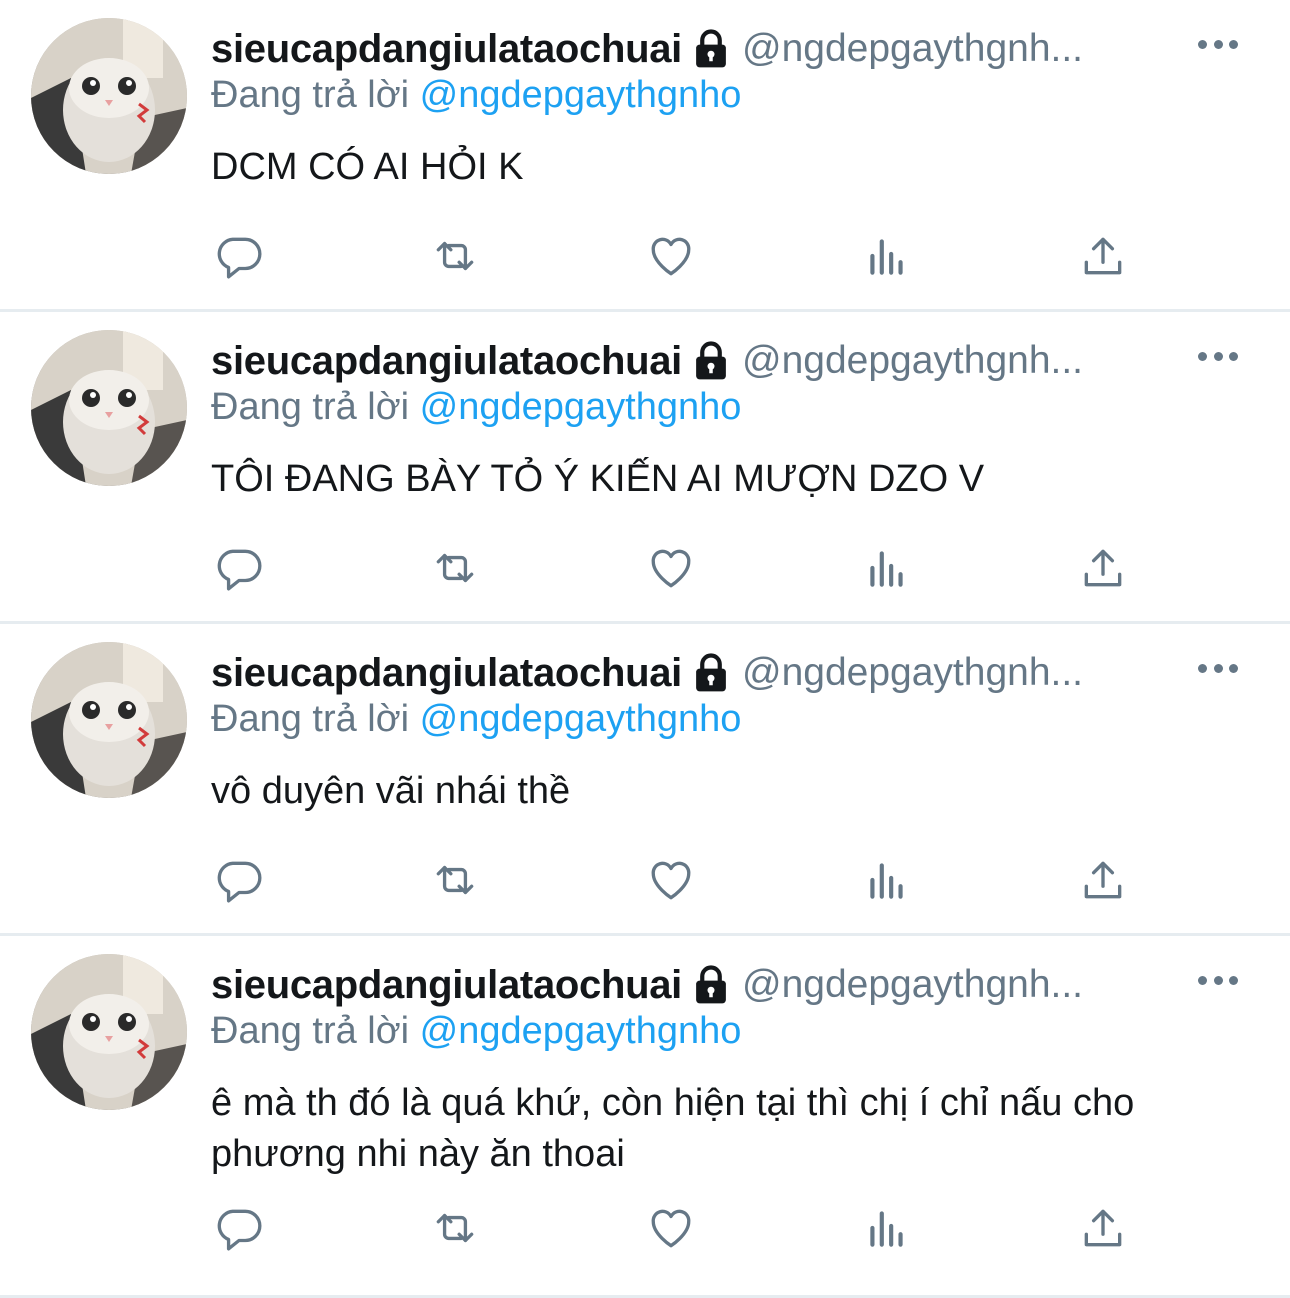  Describe the element at coordinates (367, 167) in the screenshot. I see `tweet-text: DCM CÓ AI HỎI K` at that location.